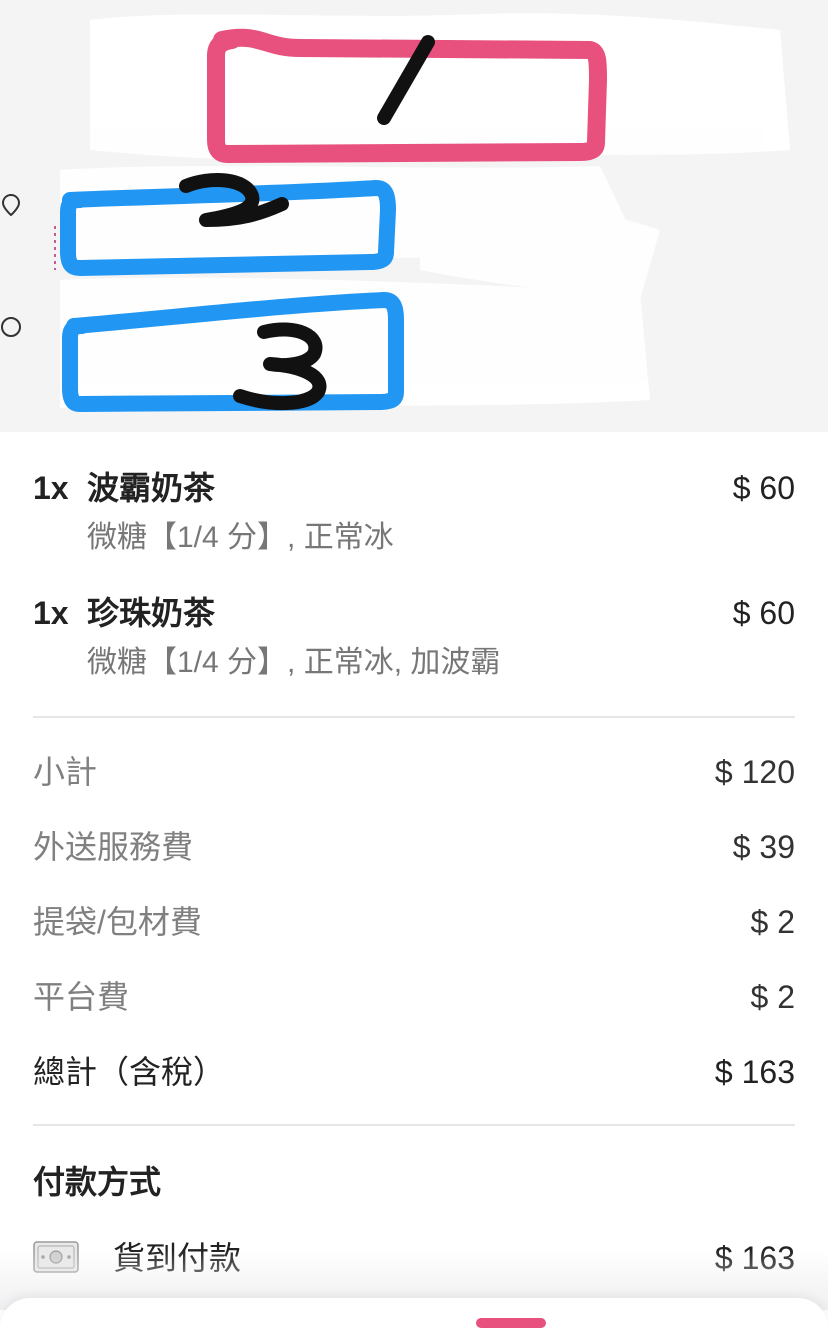 This screenshot has height=1338, width=828. What do you see at coordinates (151, 488) in the screenshot?
I see `item-name: 波霸奶茶` at bounding box center [151, 488].